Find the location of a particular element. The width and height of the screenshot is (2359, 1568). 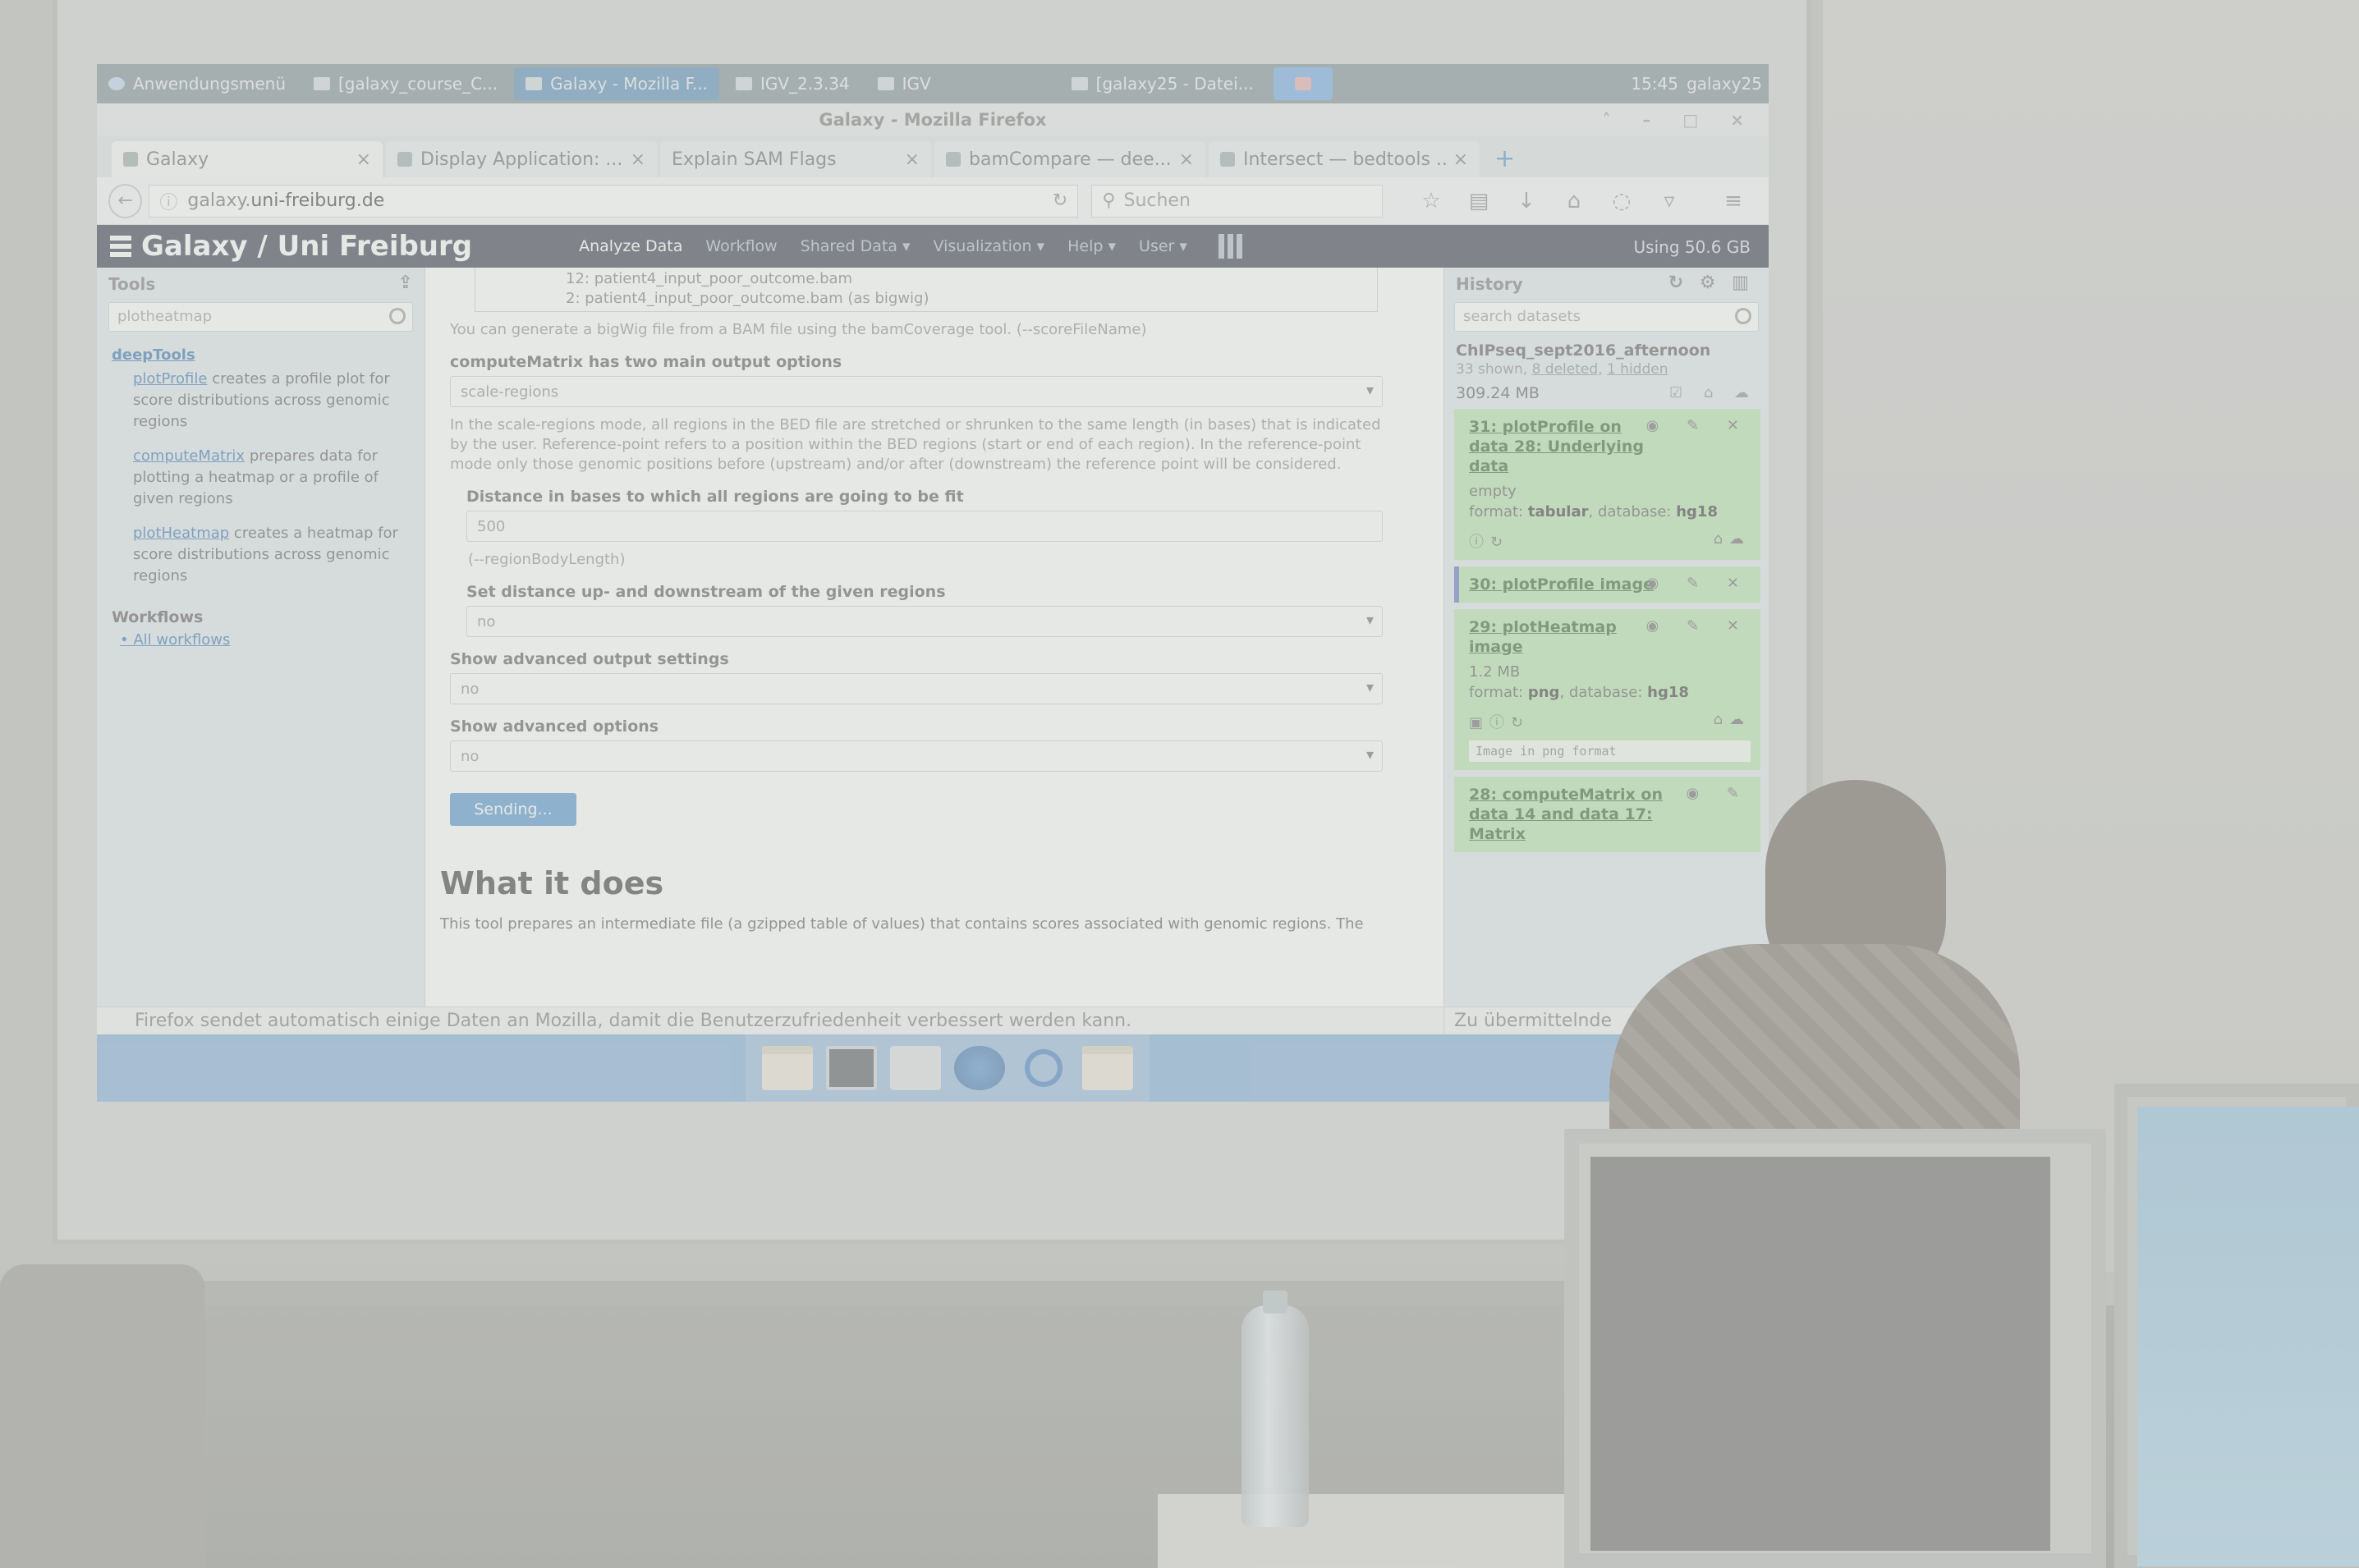

info-icon: ⓘ↻ is located at coordinates (1489, 541).